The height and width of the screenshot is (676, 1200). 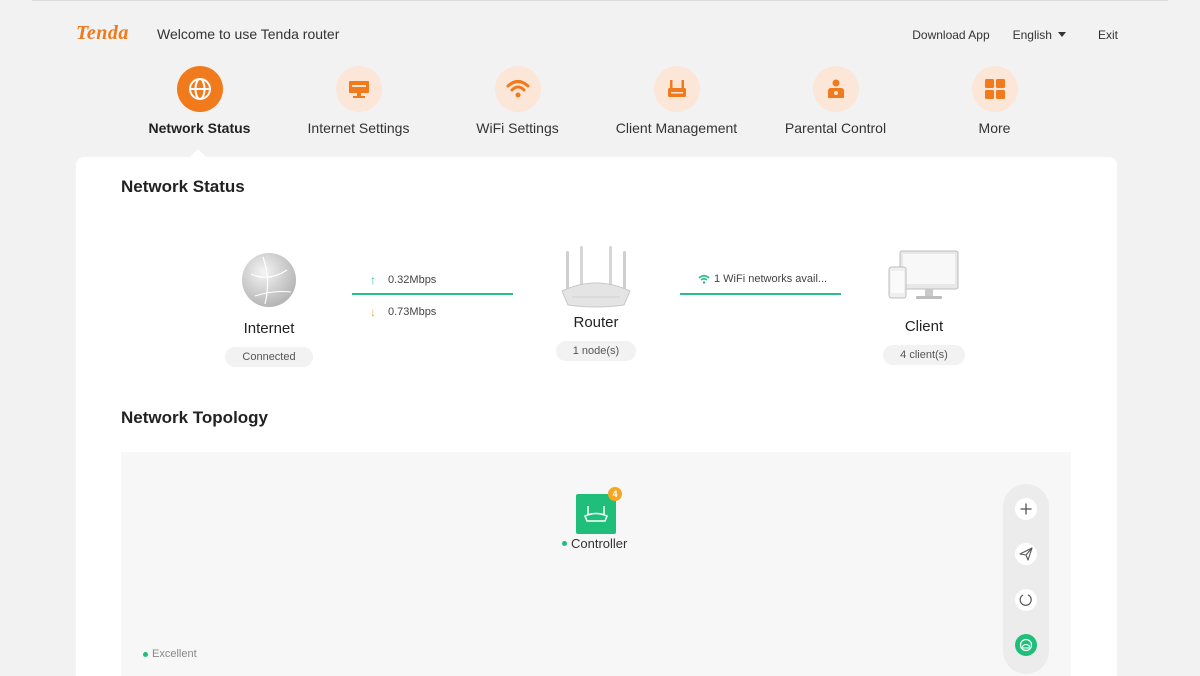 I want to click on nav-label: Client Management, so click(x=676, y=128).